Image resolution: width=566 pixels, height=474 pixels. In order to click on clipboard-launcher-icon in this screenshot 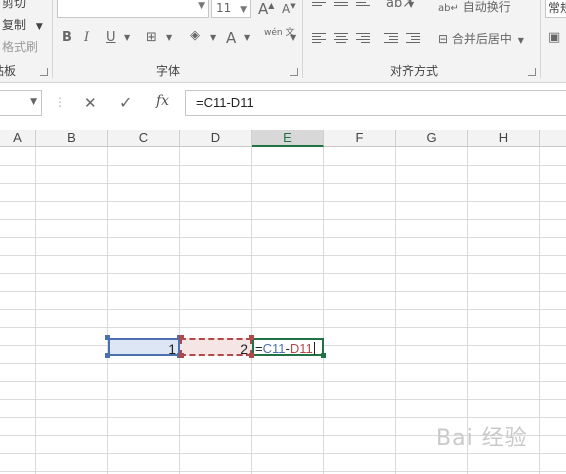, I will do `click(44, 72)`.